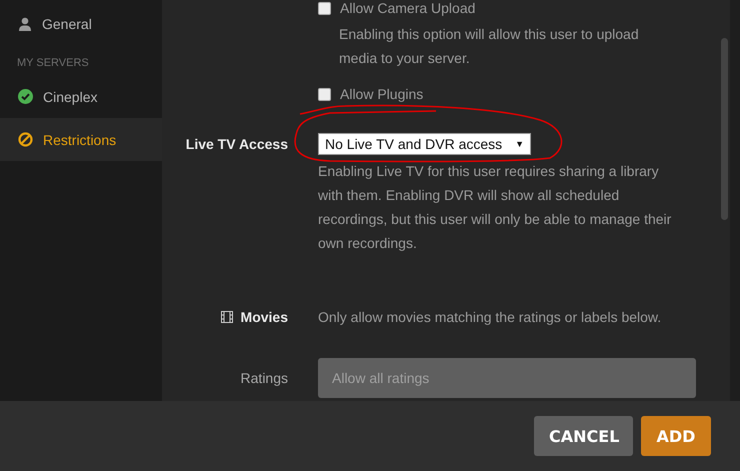 This screenshot has width=740, height=471. What do you see at coordinates (507, 378) in the screenshot?
I see `ratings-field: Allow all ratings` at bounding box center [507, 378].